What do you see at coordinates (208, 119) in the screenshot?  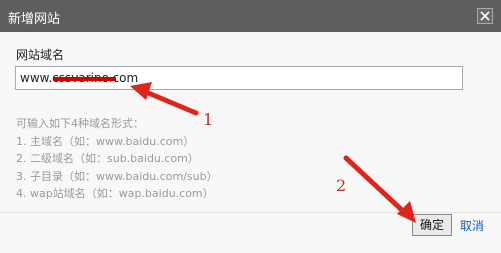 I see `annotation-step-1: 1` at bounding box center [208, 119].